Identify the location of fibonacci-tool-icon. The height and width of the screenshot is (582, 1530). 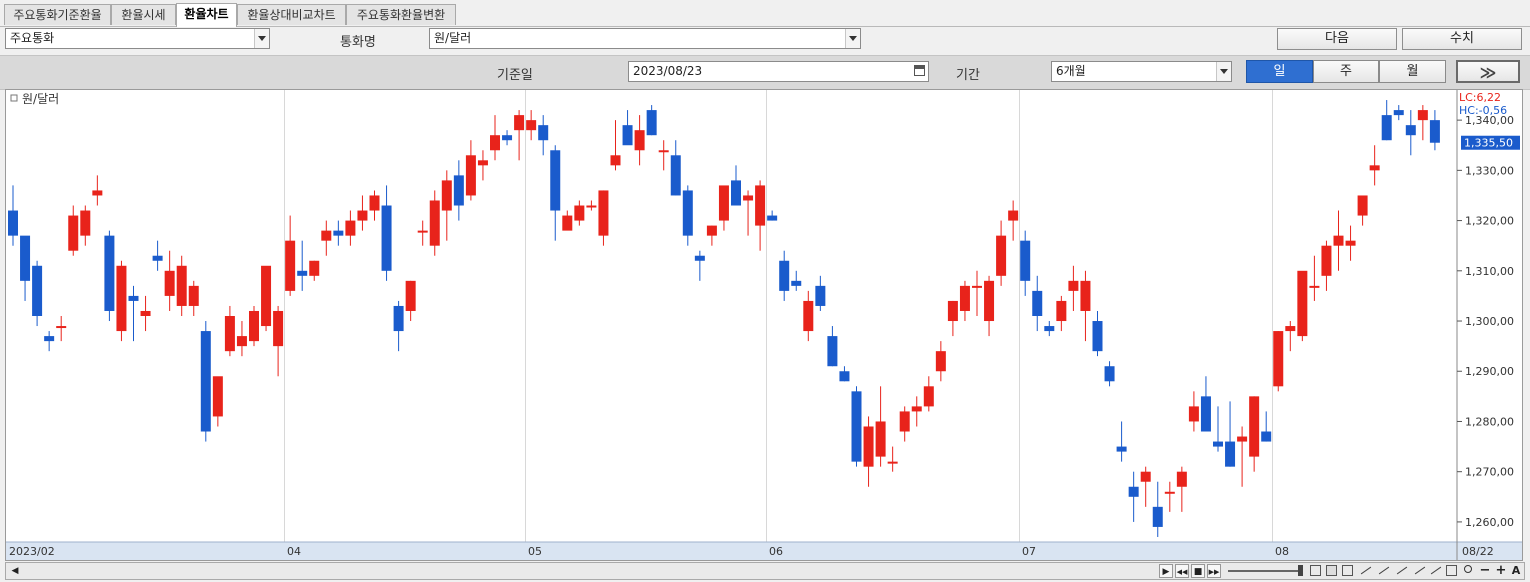
(1402, 570).